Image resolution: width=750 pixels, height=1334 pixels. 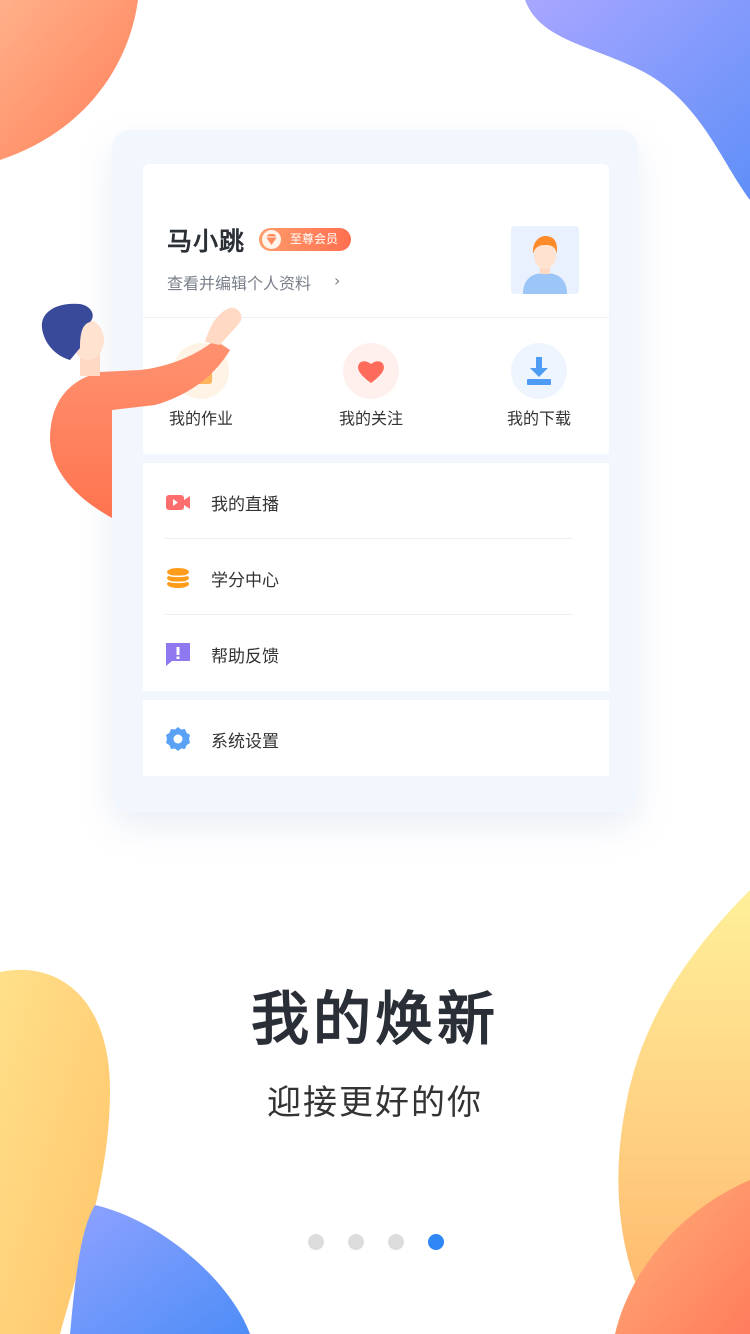 What do you see at coordinates (178, 654) in the screenshot?
I see `feedback-icon` at bounding box center [178, 654].